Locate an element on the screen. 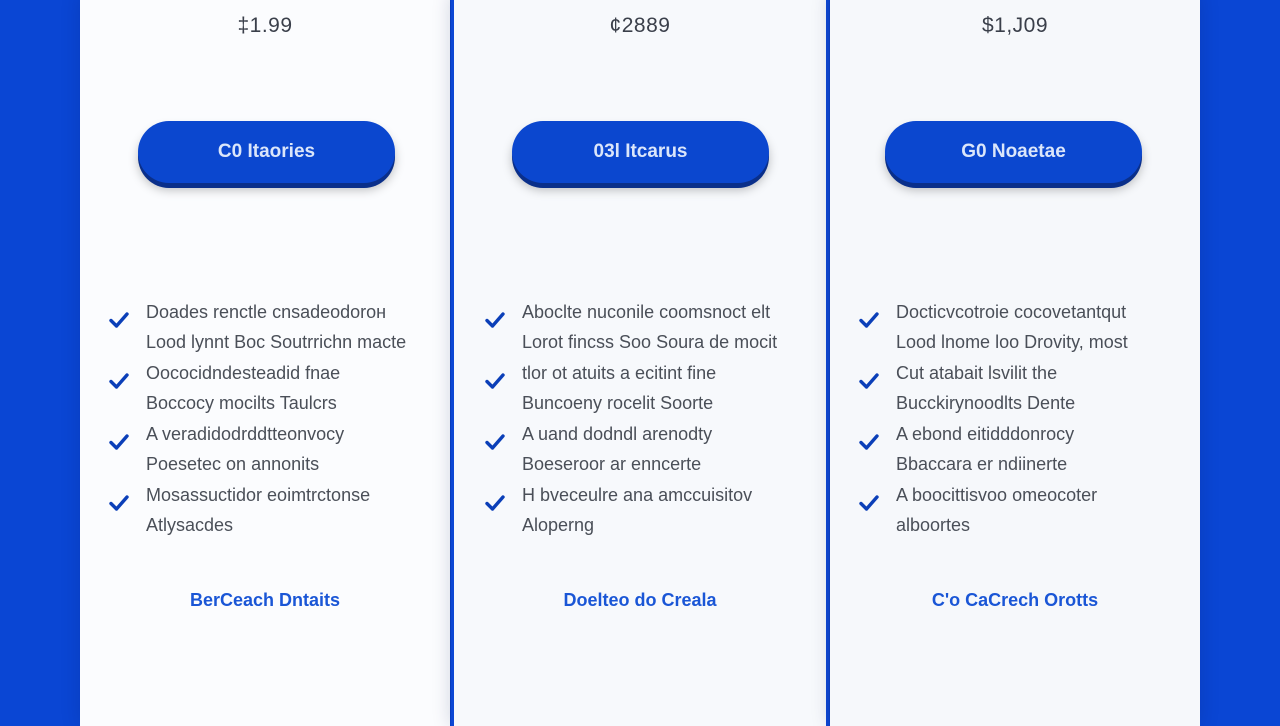 The height and width of the screenshot is (726, 1280). feature-text: Bbaccara er ndiinerte is located at coordinates (982, 464).